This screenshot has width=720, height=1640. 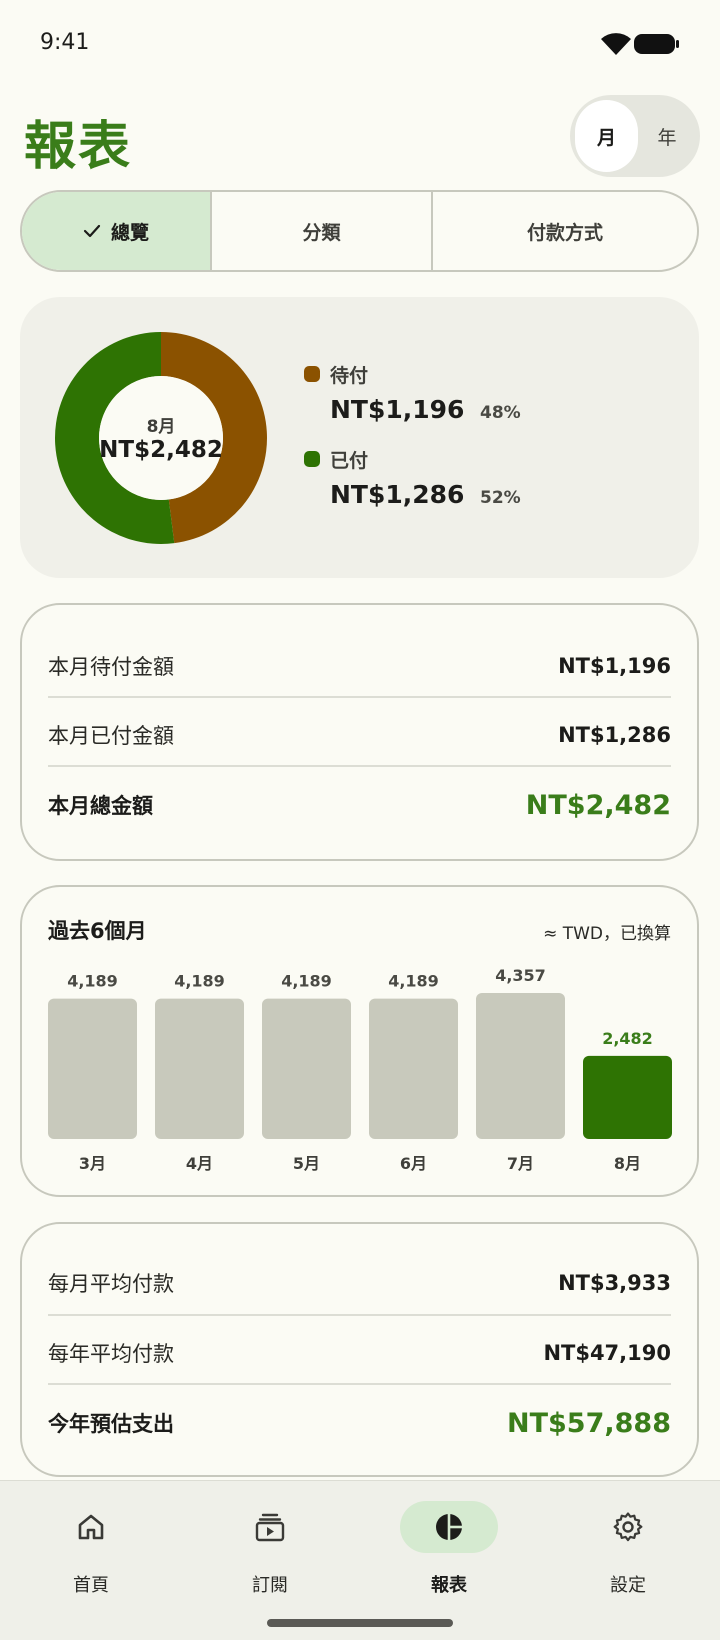 What do you see at coordinates (397, 409) in the screenshot?
I see `legend-amount: NT$1,196` at bounding box center [397, 409].